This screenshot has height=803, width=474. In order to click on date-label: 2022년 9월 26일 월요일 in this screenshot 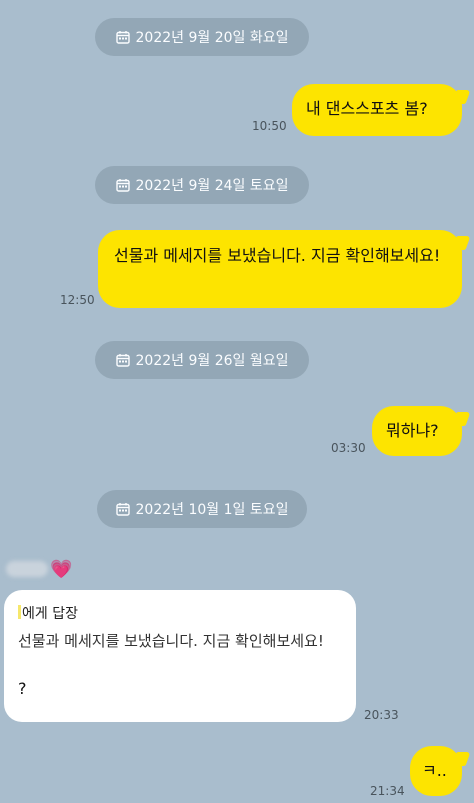, I will do `click(212, 361)`.